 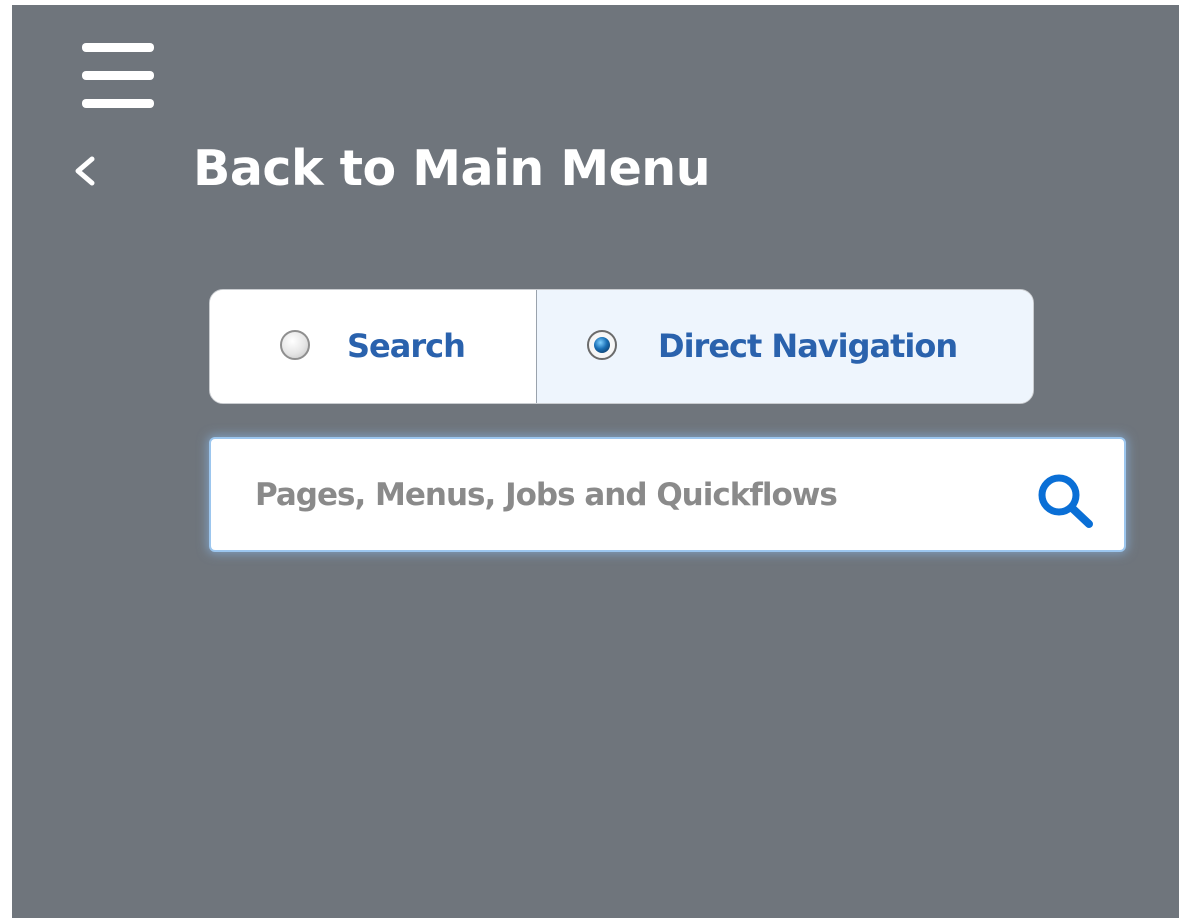 I want to click on direct-navigation-option: Direct Navigation, so click(x=784, y=346).